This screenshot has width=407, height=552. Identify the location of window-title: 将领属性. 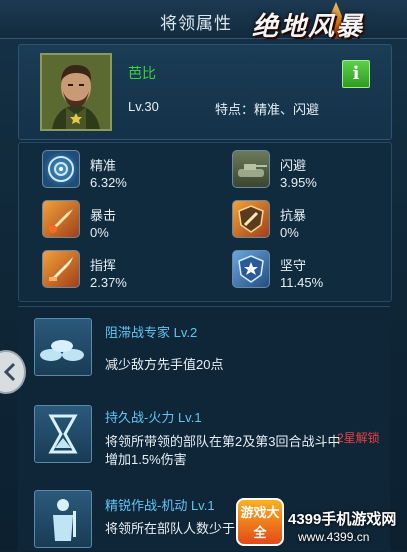
(196, 23).